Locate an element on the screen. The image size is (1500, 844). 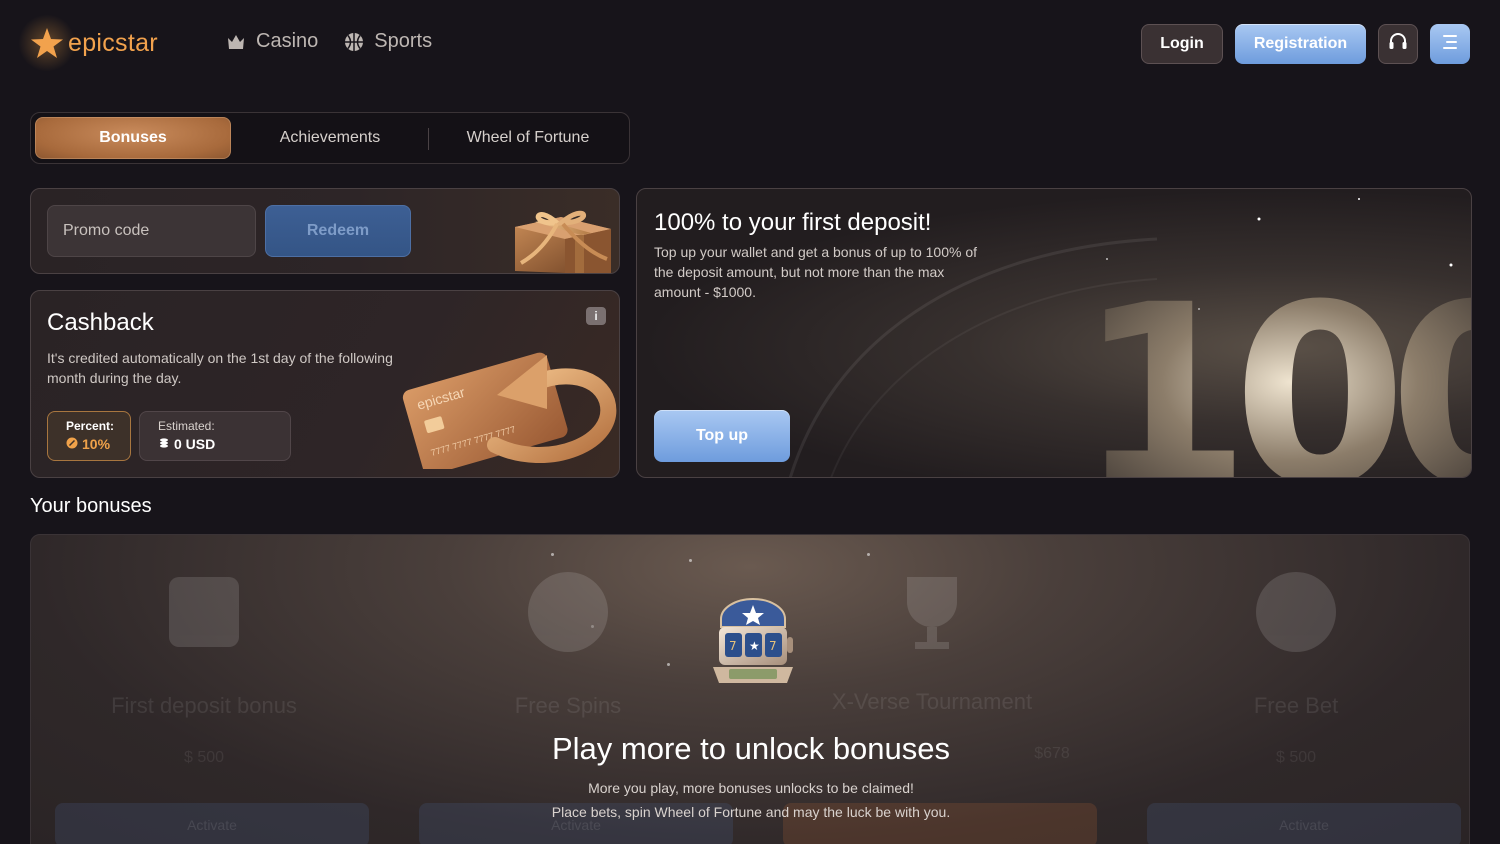
brand-logo: epicstar is located at coordinates (87, 43).